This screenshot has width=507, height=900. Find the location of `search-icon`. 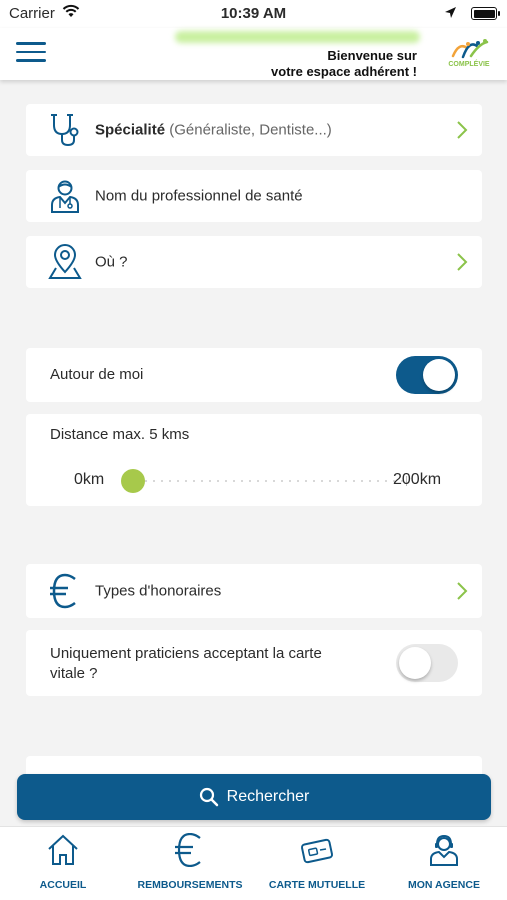

search-icon is located at coordinates (208, 797).